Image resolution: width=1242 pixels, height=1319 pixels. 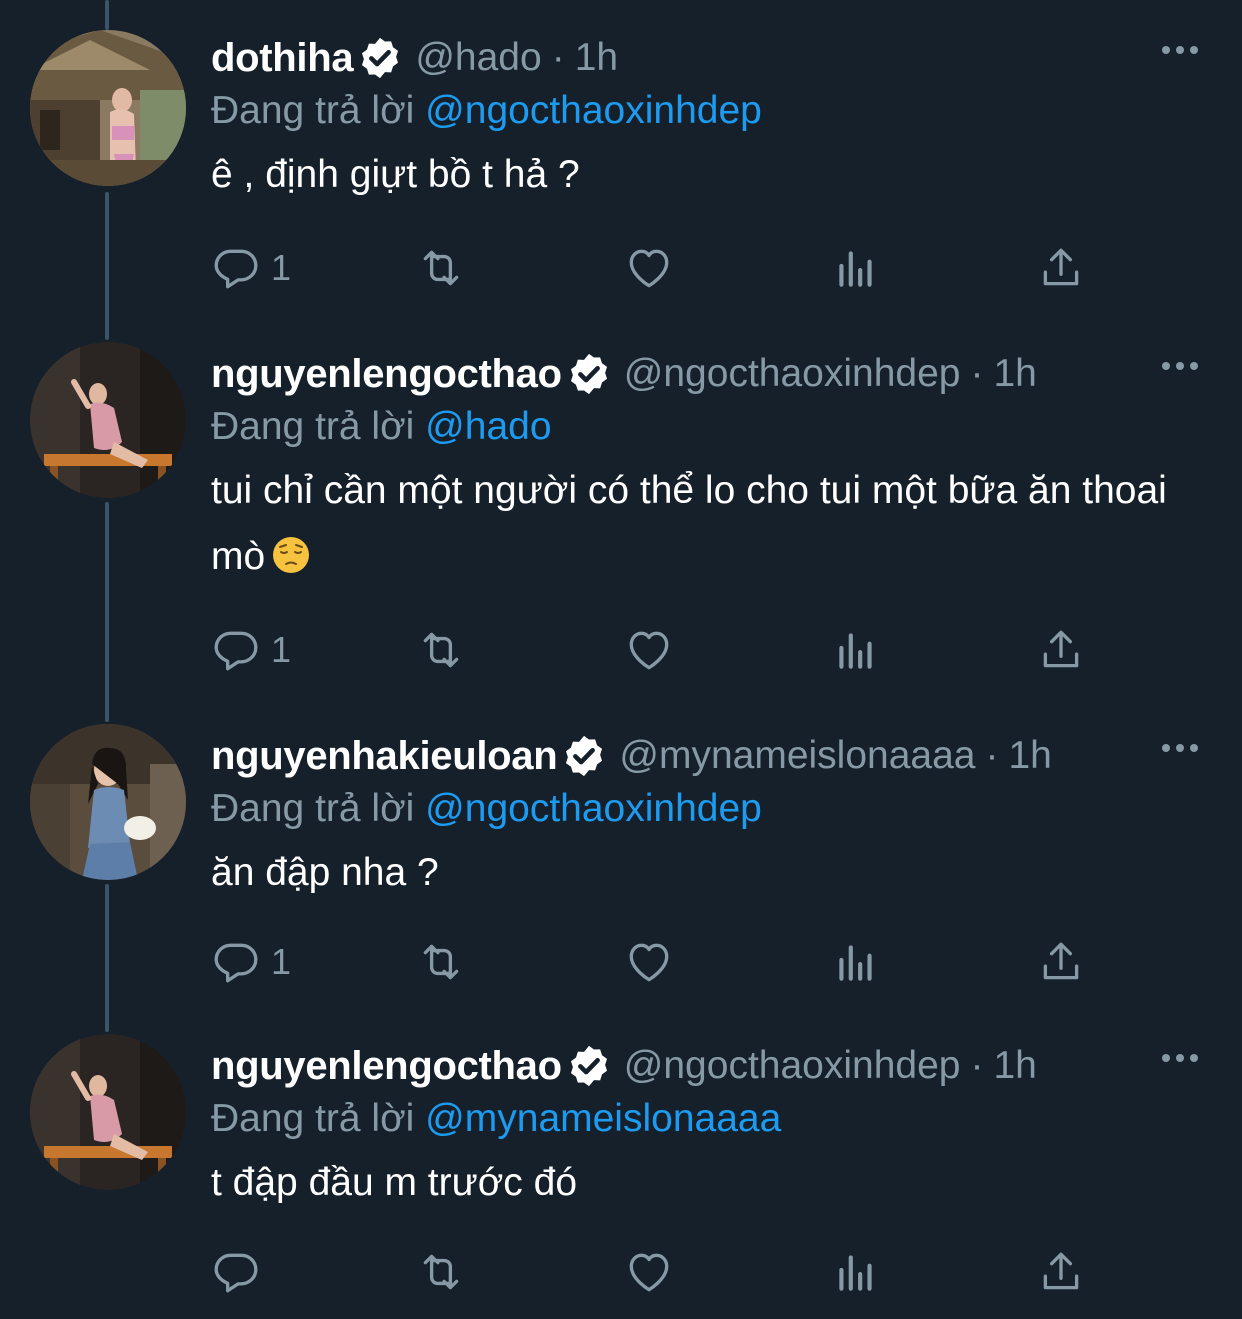 I want to click on tweet-actions, so click(x=651, y=1272).